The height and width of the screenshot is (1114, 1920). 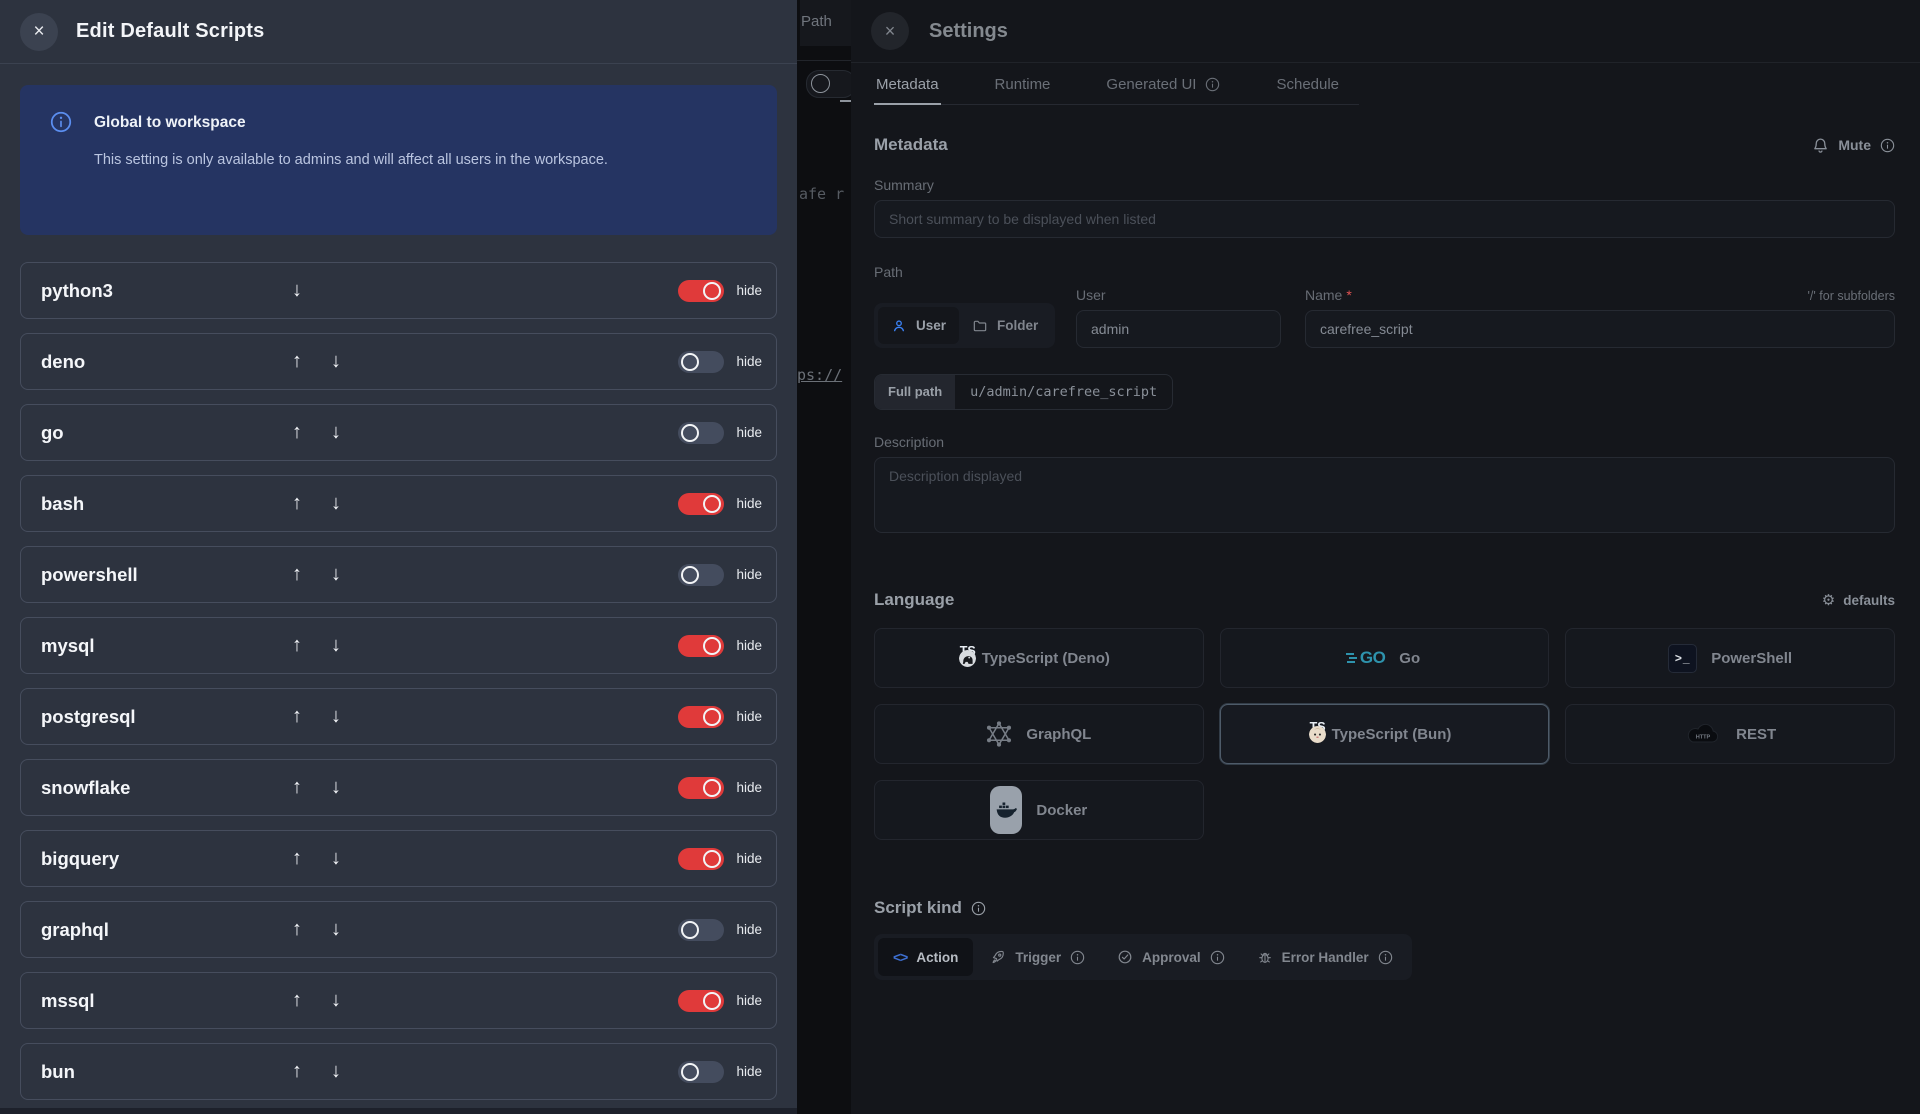 I want to click on description-textarea, so click(x=1384, y=495).